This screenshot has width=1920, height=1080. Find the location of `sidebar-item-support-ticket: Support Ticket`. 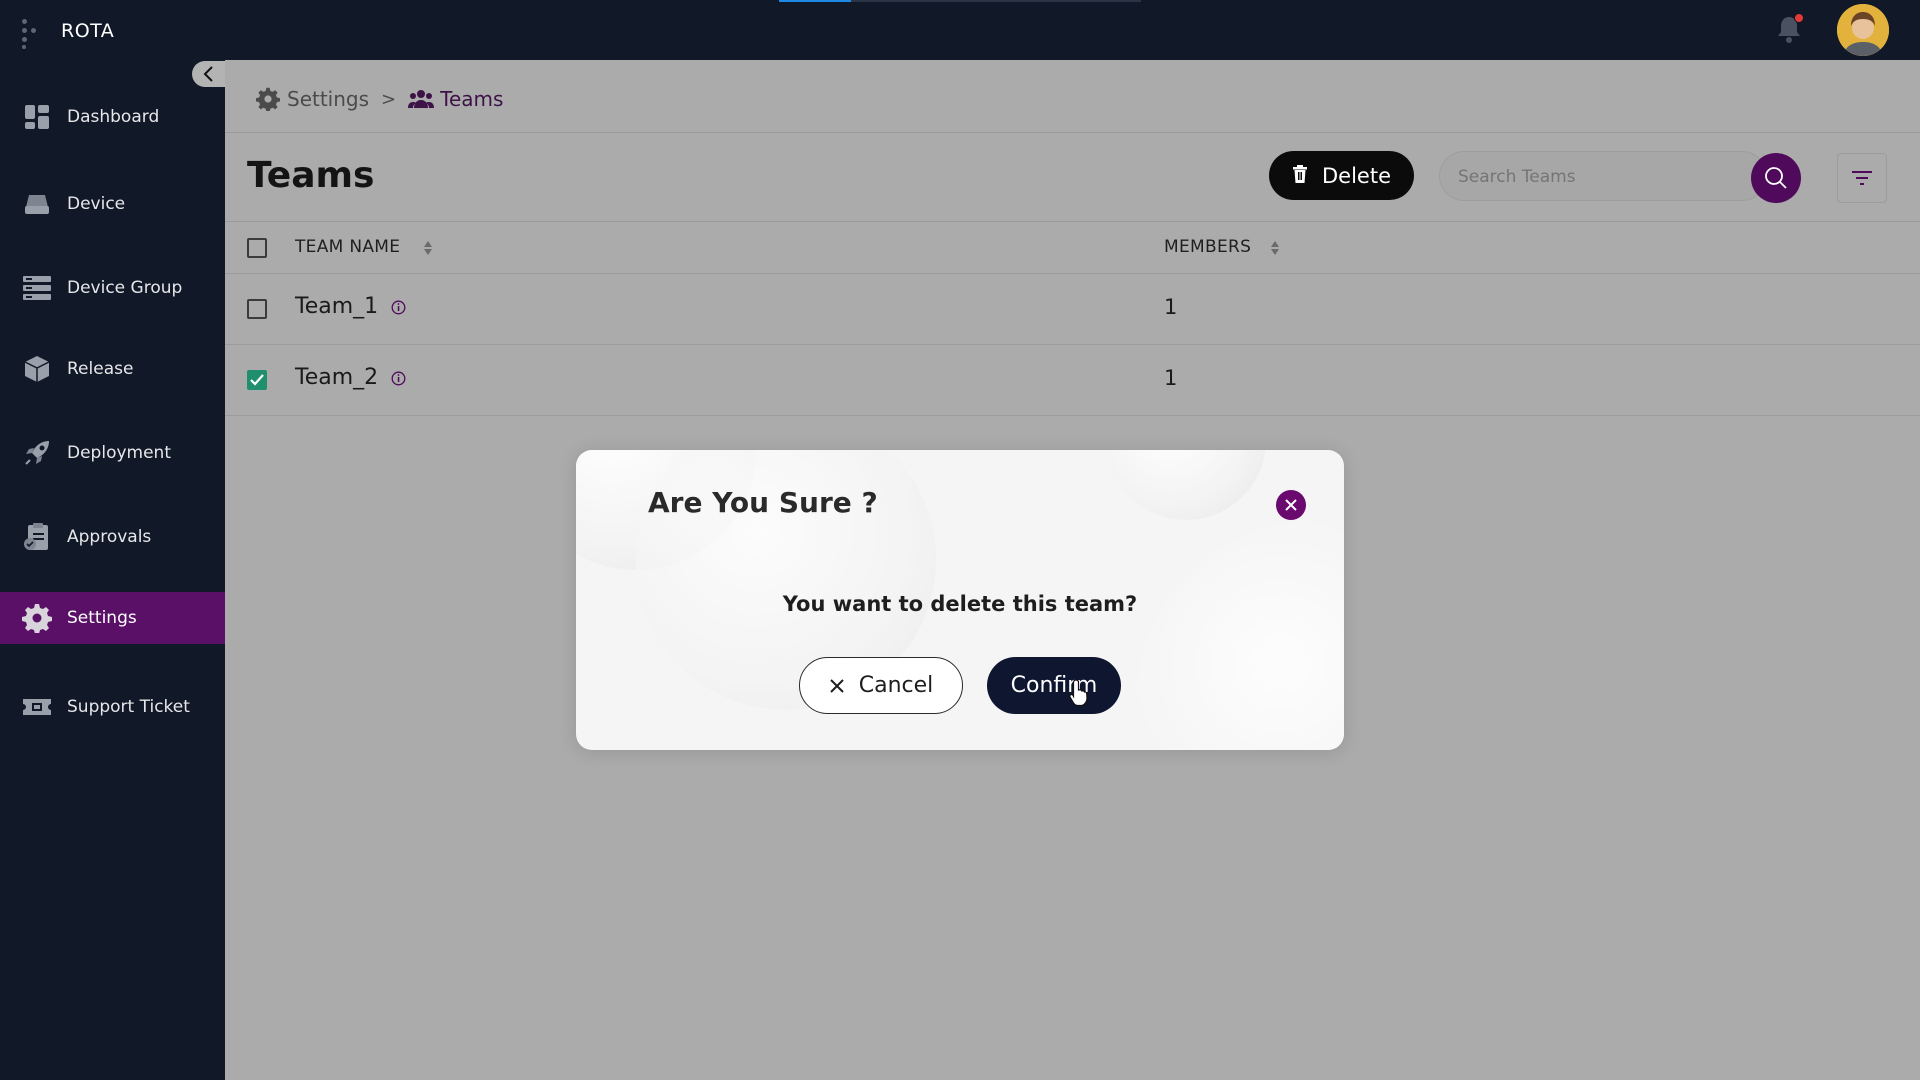

sidebar-item-support-ticket: Support Ticket is located at coordinates (112, 707).